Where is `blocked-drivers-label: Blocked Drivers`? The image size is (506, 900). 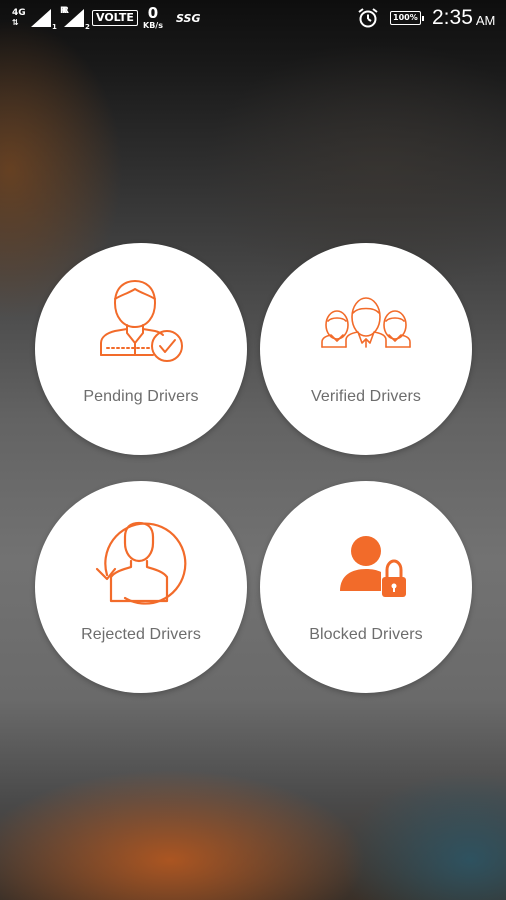
blocked-drivers-label: Blocked Drivers is located at coordinates (366, 634).